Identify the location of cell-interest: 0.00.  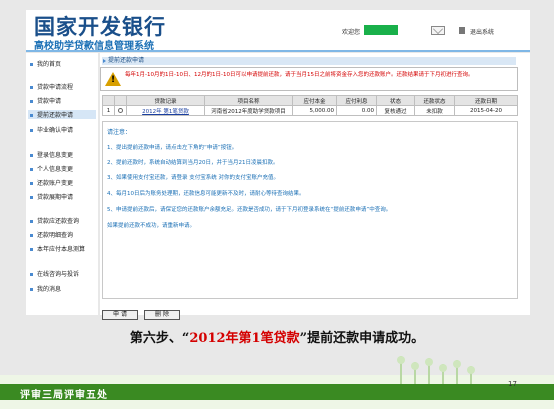
(356, 110).